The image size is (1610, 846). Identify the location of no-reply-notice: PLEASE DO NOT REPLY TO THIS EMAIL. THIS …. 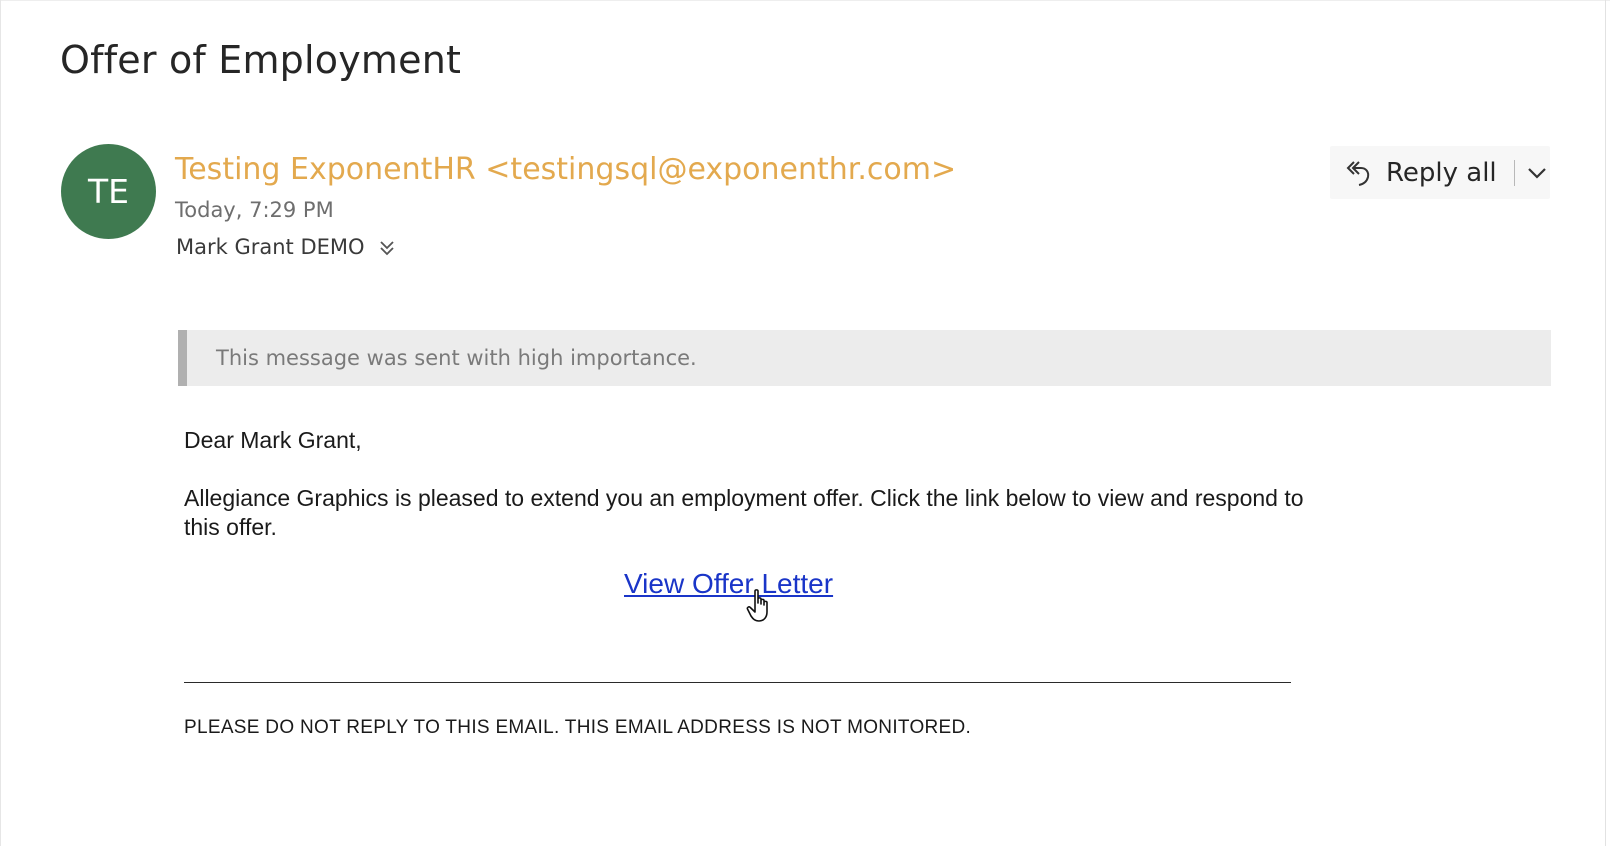
(578, 727).